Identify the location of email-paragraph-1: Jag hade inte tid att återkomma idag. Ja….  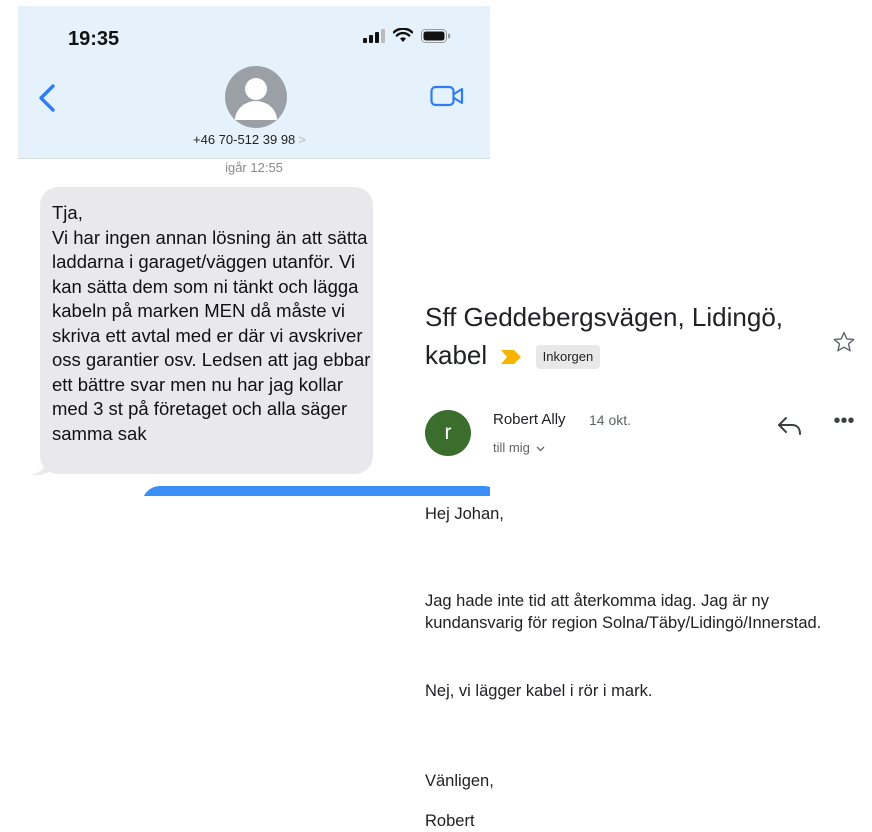
(623, 612).